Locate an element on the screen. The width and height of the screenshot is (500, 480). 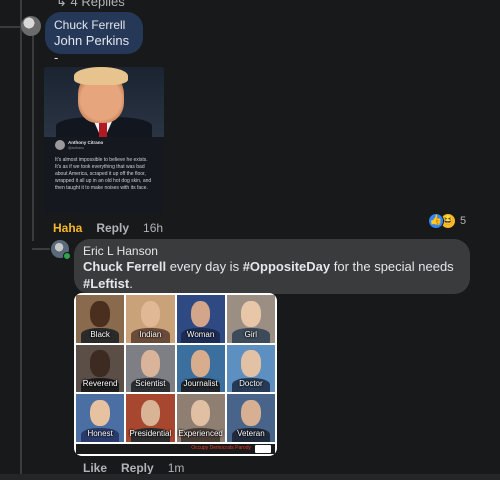
hair-shape is located at coordinates (101, 76).